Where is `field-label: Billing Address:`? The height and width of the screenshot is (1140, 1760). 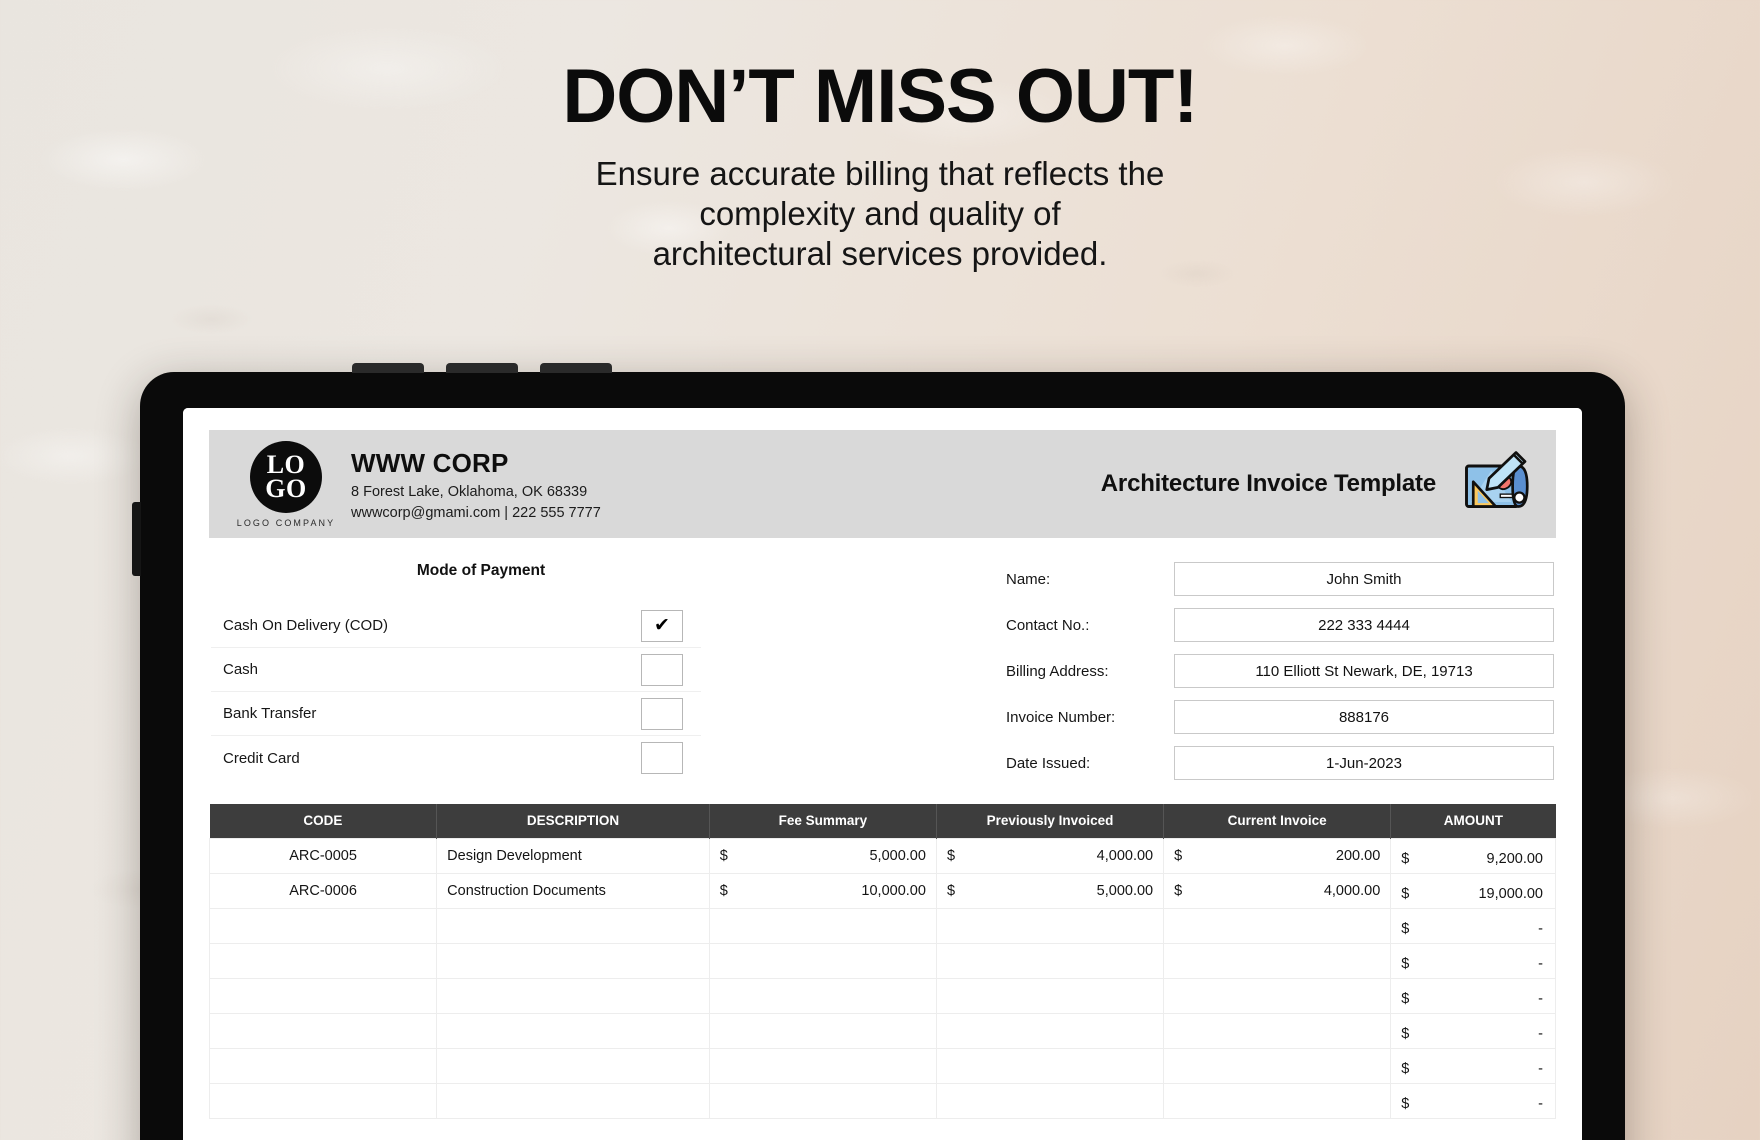 field-label: Billing Address: is located at coordinates (1057, 671).